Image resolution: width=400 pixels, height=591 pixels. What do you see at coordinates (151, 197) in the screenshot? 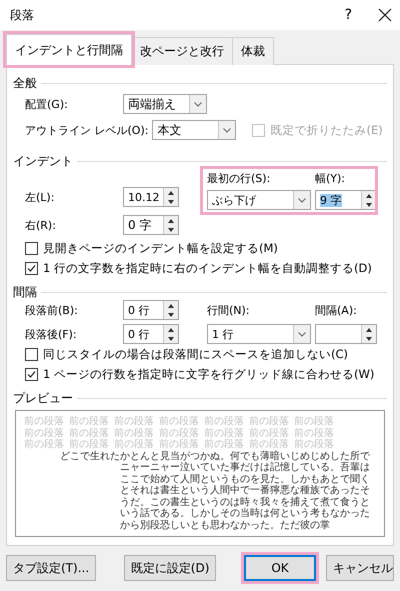
I see `spin-field: 10.12` at bounding box center [151, 197].